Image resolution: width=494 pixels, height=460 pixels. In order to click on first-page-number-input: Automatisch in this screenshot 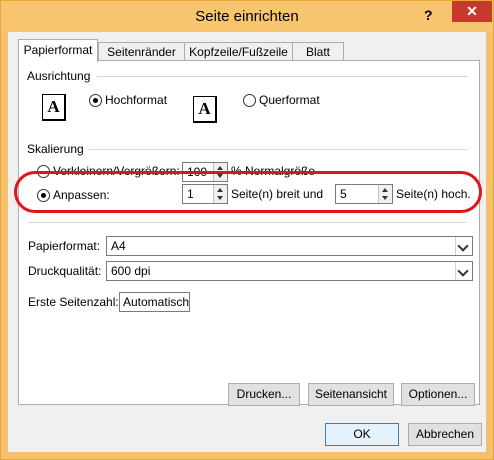, I will do `click(154, 302)`.